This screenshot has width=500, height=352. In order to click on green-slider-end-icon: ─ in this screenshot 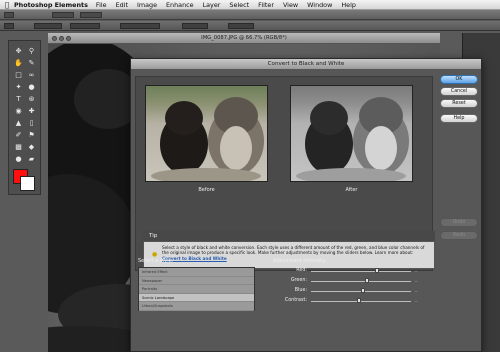, I will do `click(416, 281)`.